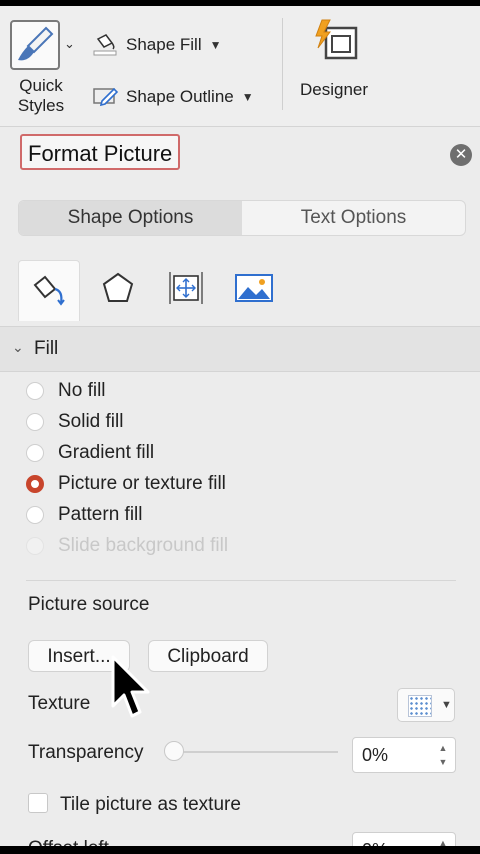 The width and height of the screenshot is (480, 854). I want to click on clipboard-button: Clipboard, so click(208, 656).